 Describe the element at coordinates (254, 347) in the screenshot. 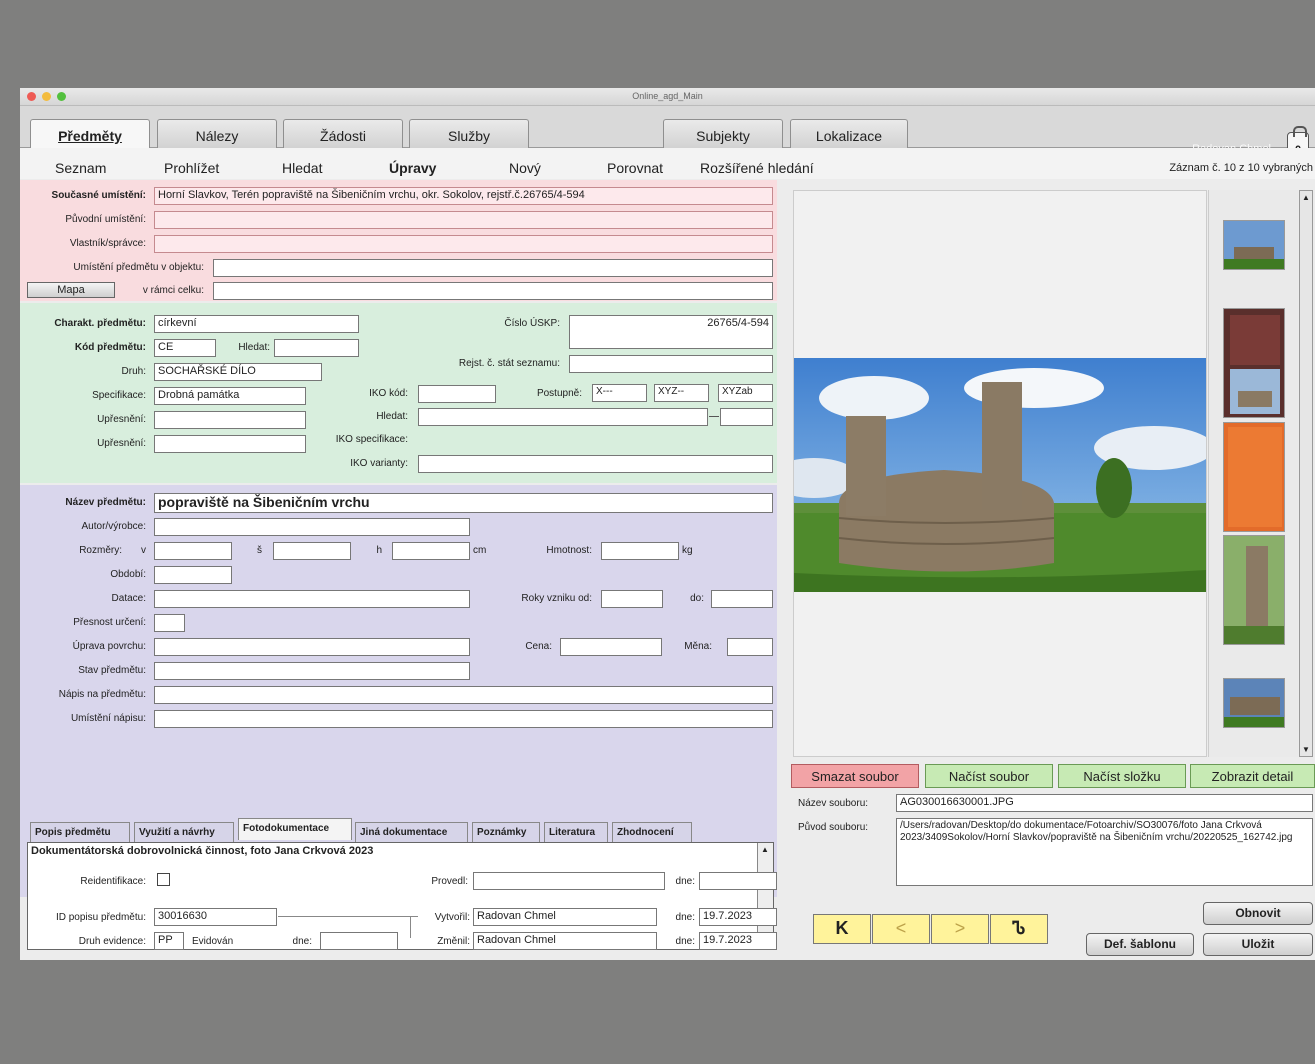

I see `kod-hledat-label: Hledat:` at that location.